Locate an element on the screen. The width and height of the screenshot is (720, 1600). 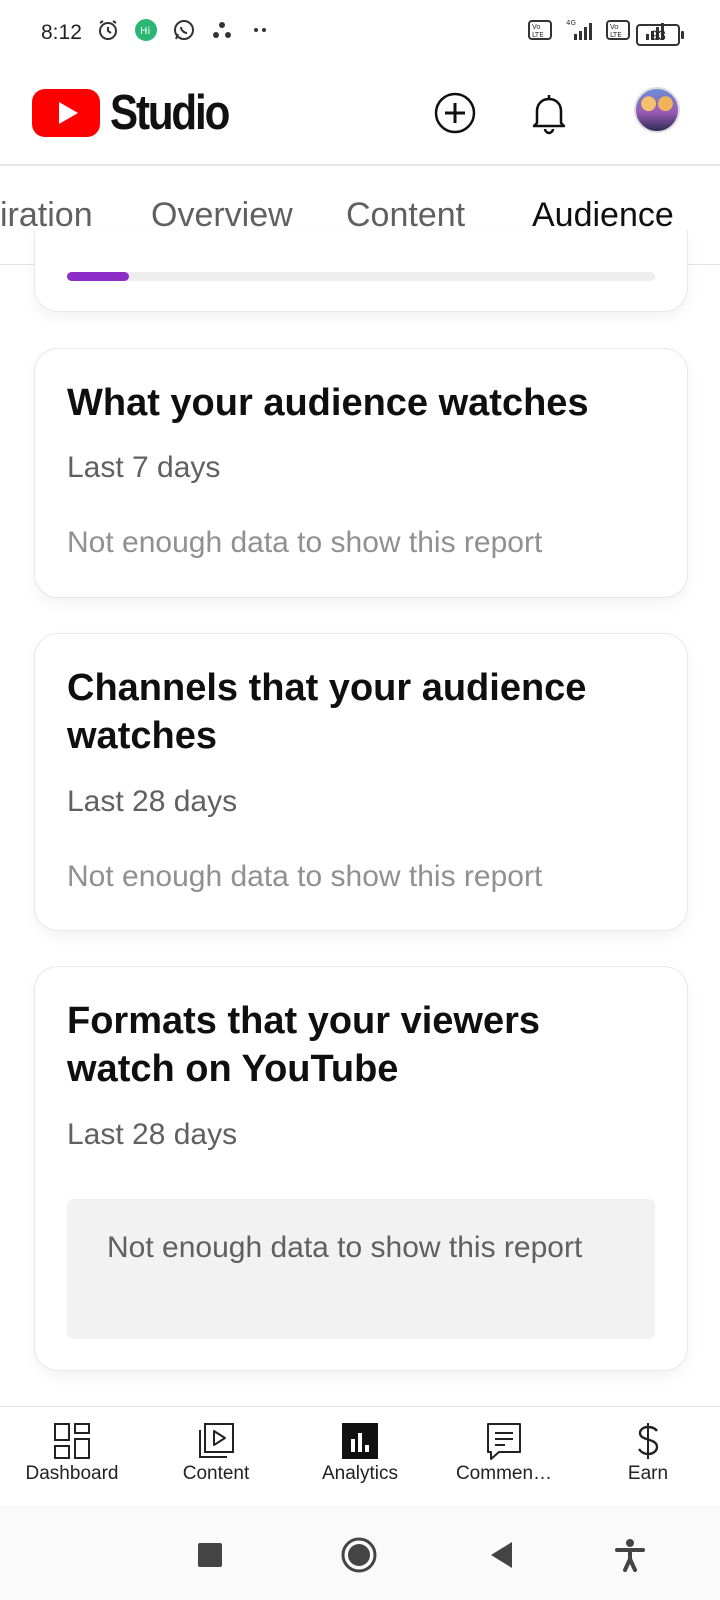
status-bar: 8:12 Hi Vo LTE 4G Vo LTE 93 is located at coordinates (360, 34).